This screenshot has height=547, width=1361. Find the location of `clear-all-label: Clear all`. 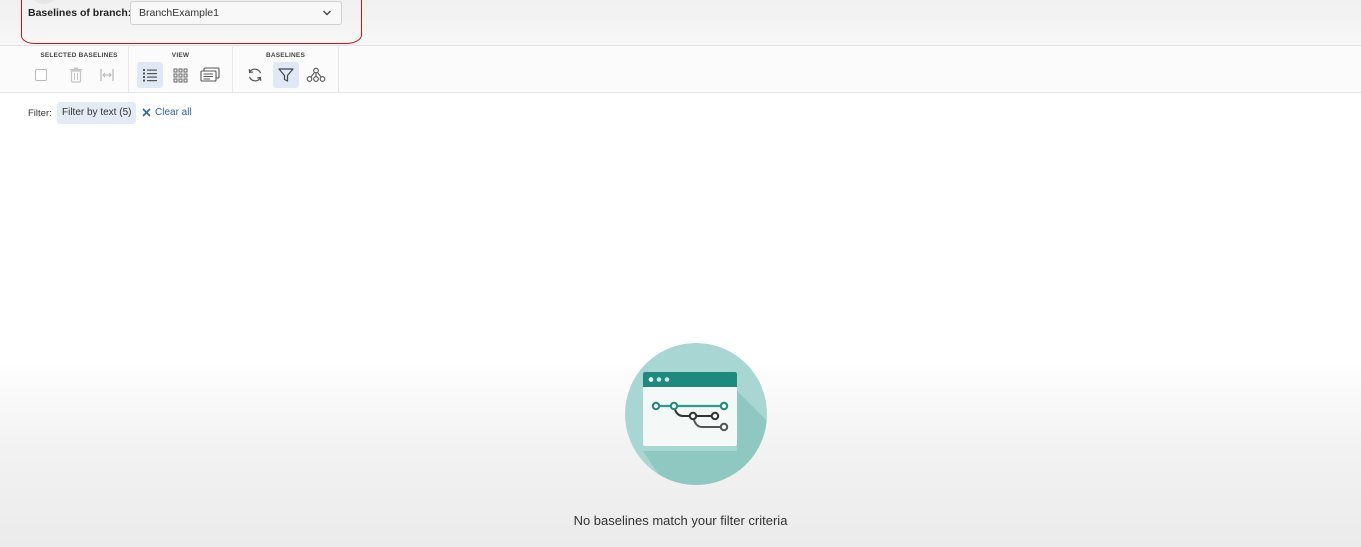

clear-all-label: Clear all is located at coordinates (173, 112).